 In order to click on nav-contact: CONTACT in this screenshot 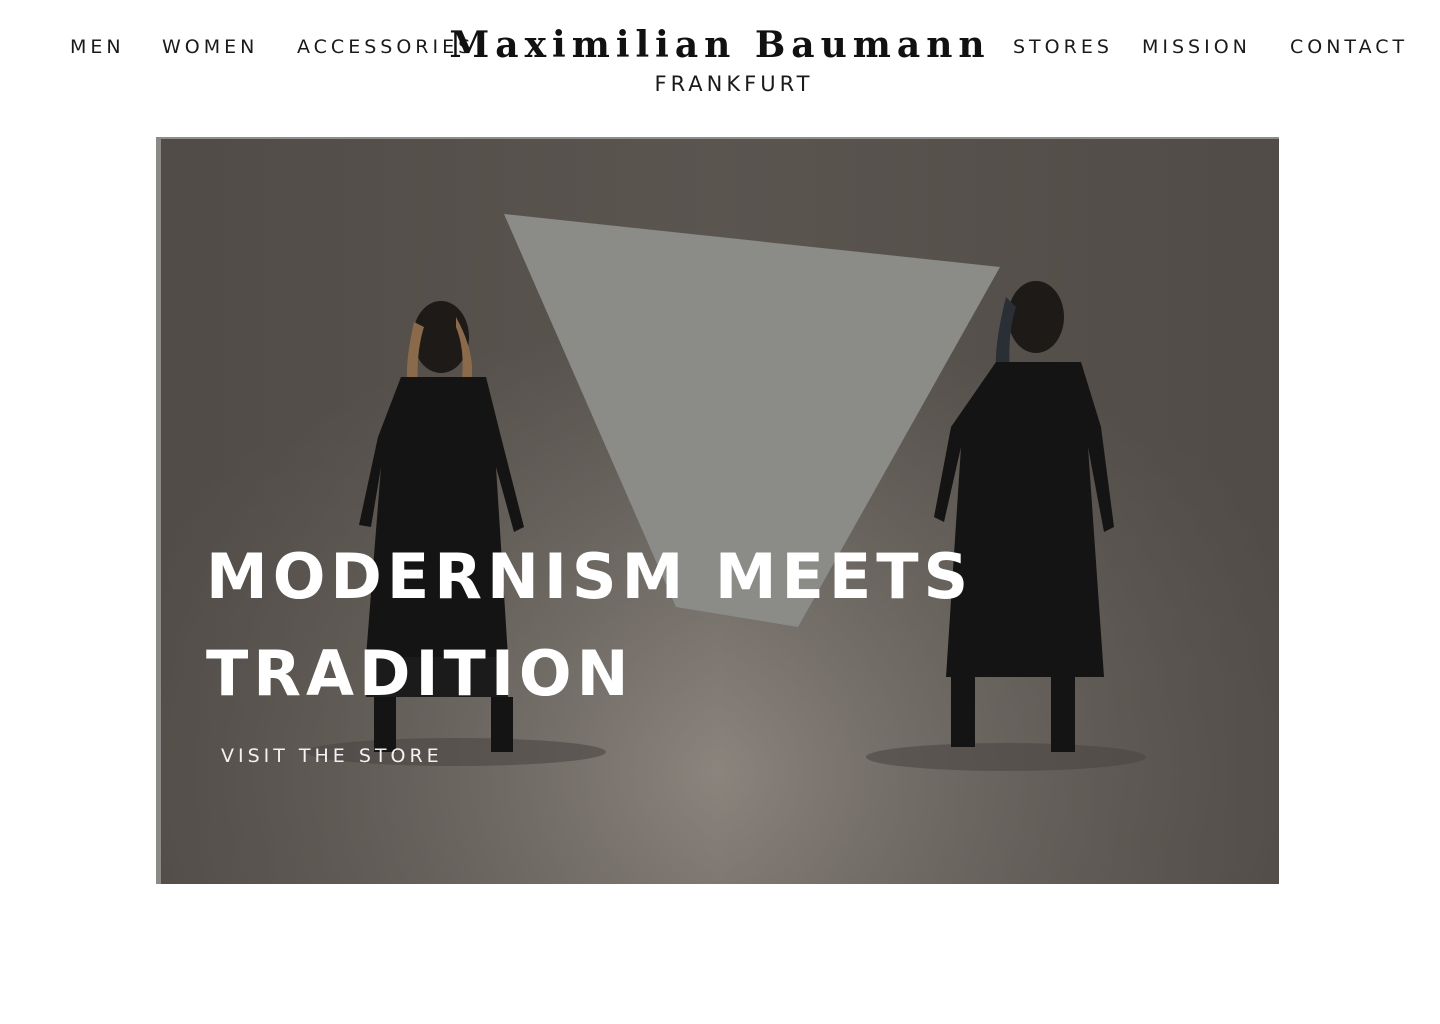, I will do `click(1349, 47)`.